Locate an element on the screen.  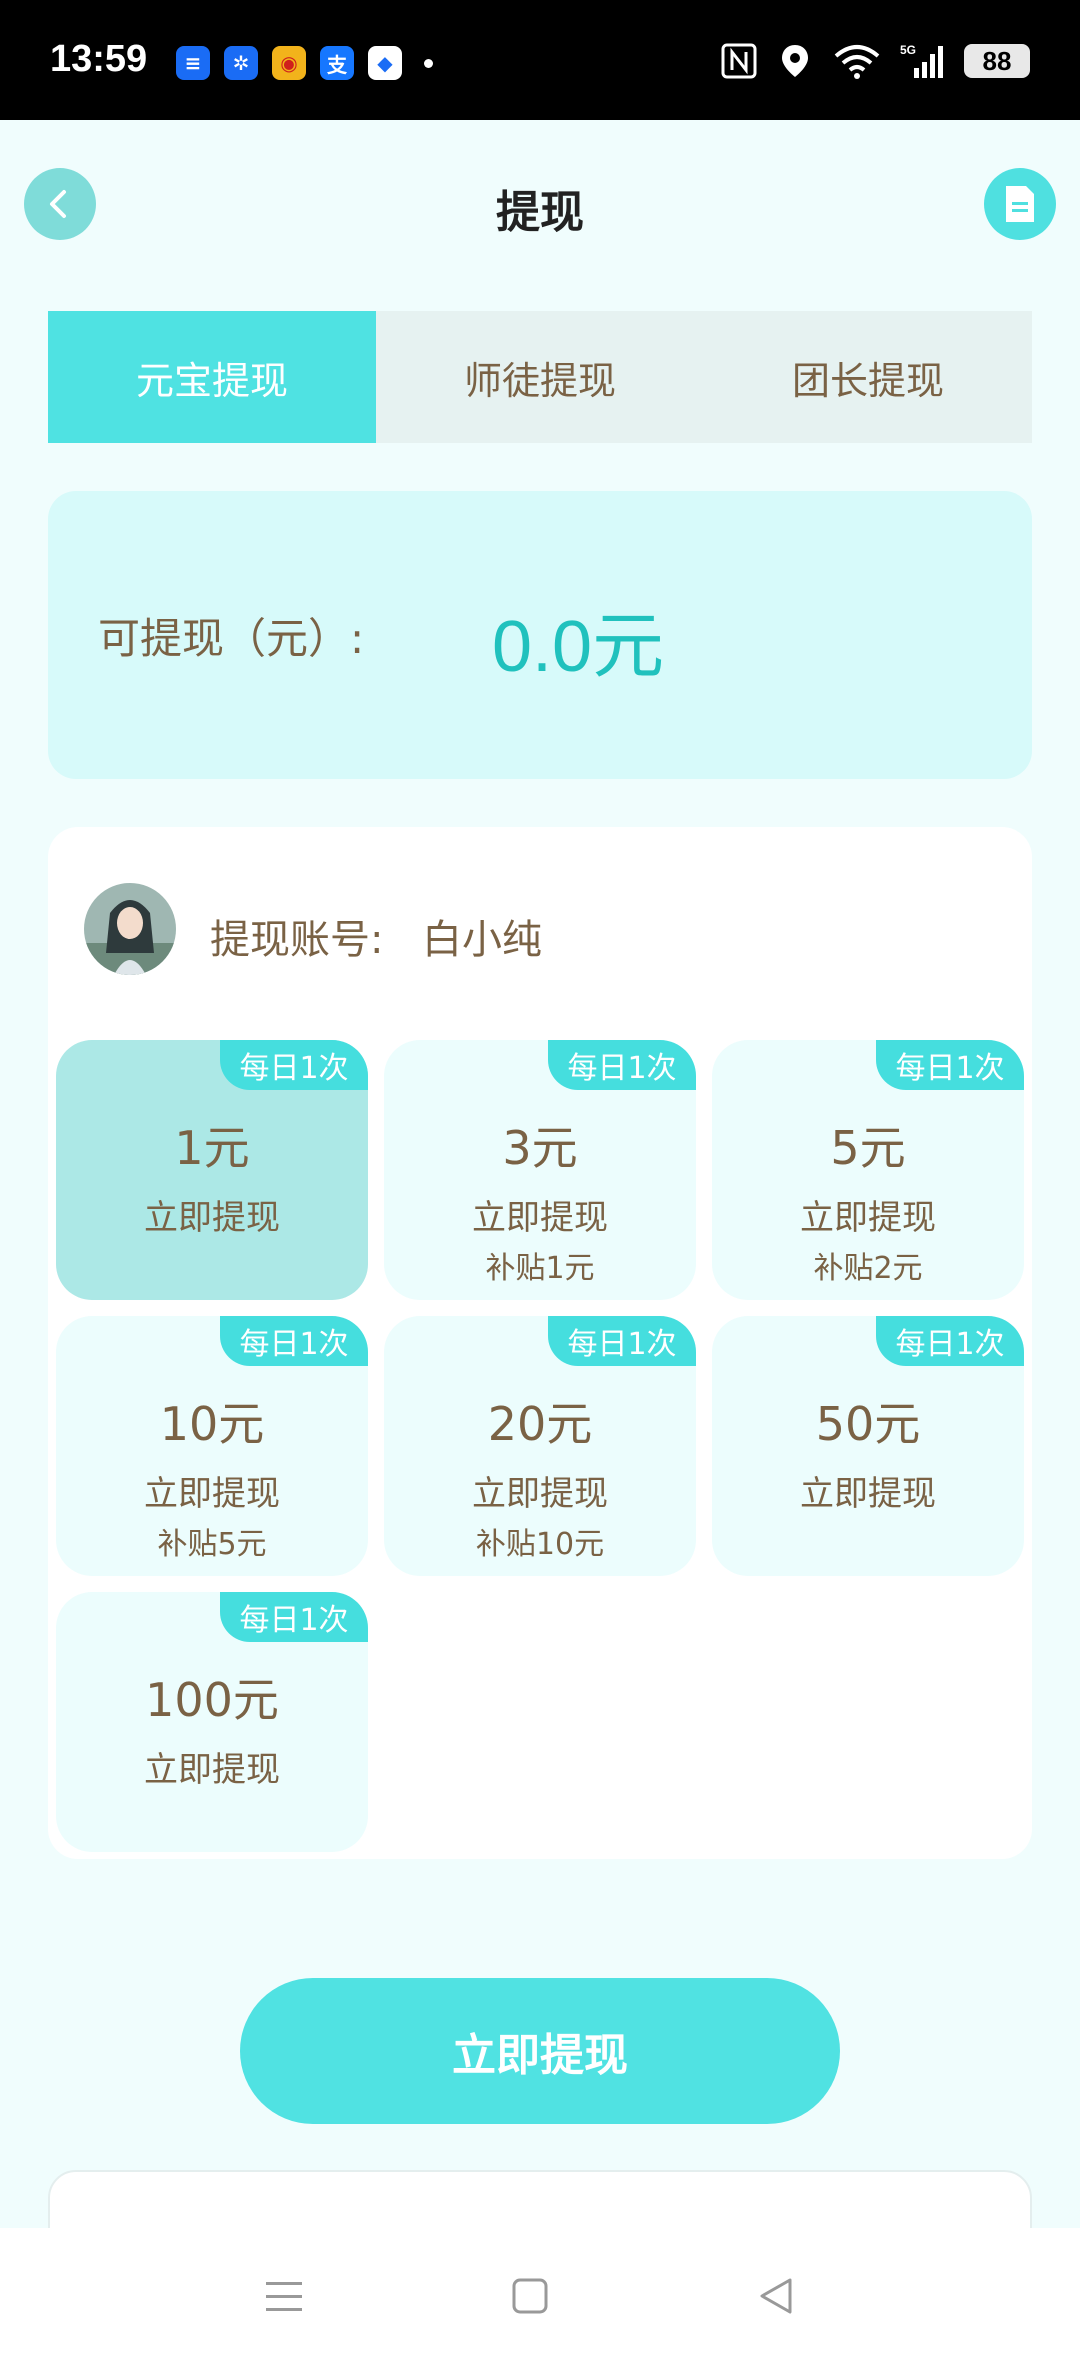
signal-5g-icon: 5G is located at coordinates (921, 60).